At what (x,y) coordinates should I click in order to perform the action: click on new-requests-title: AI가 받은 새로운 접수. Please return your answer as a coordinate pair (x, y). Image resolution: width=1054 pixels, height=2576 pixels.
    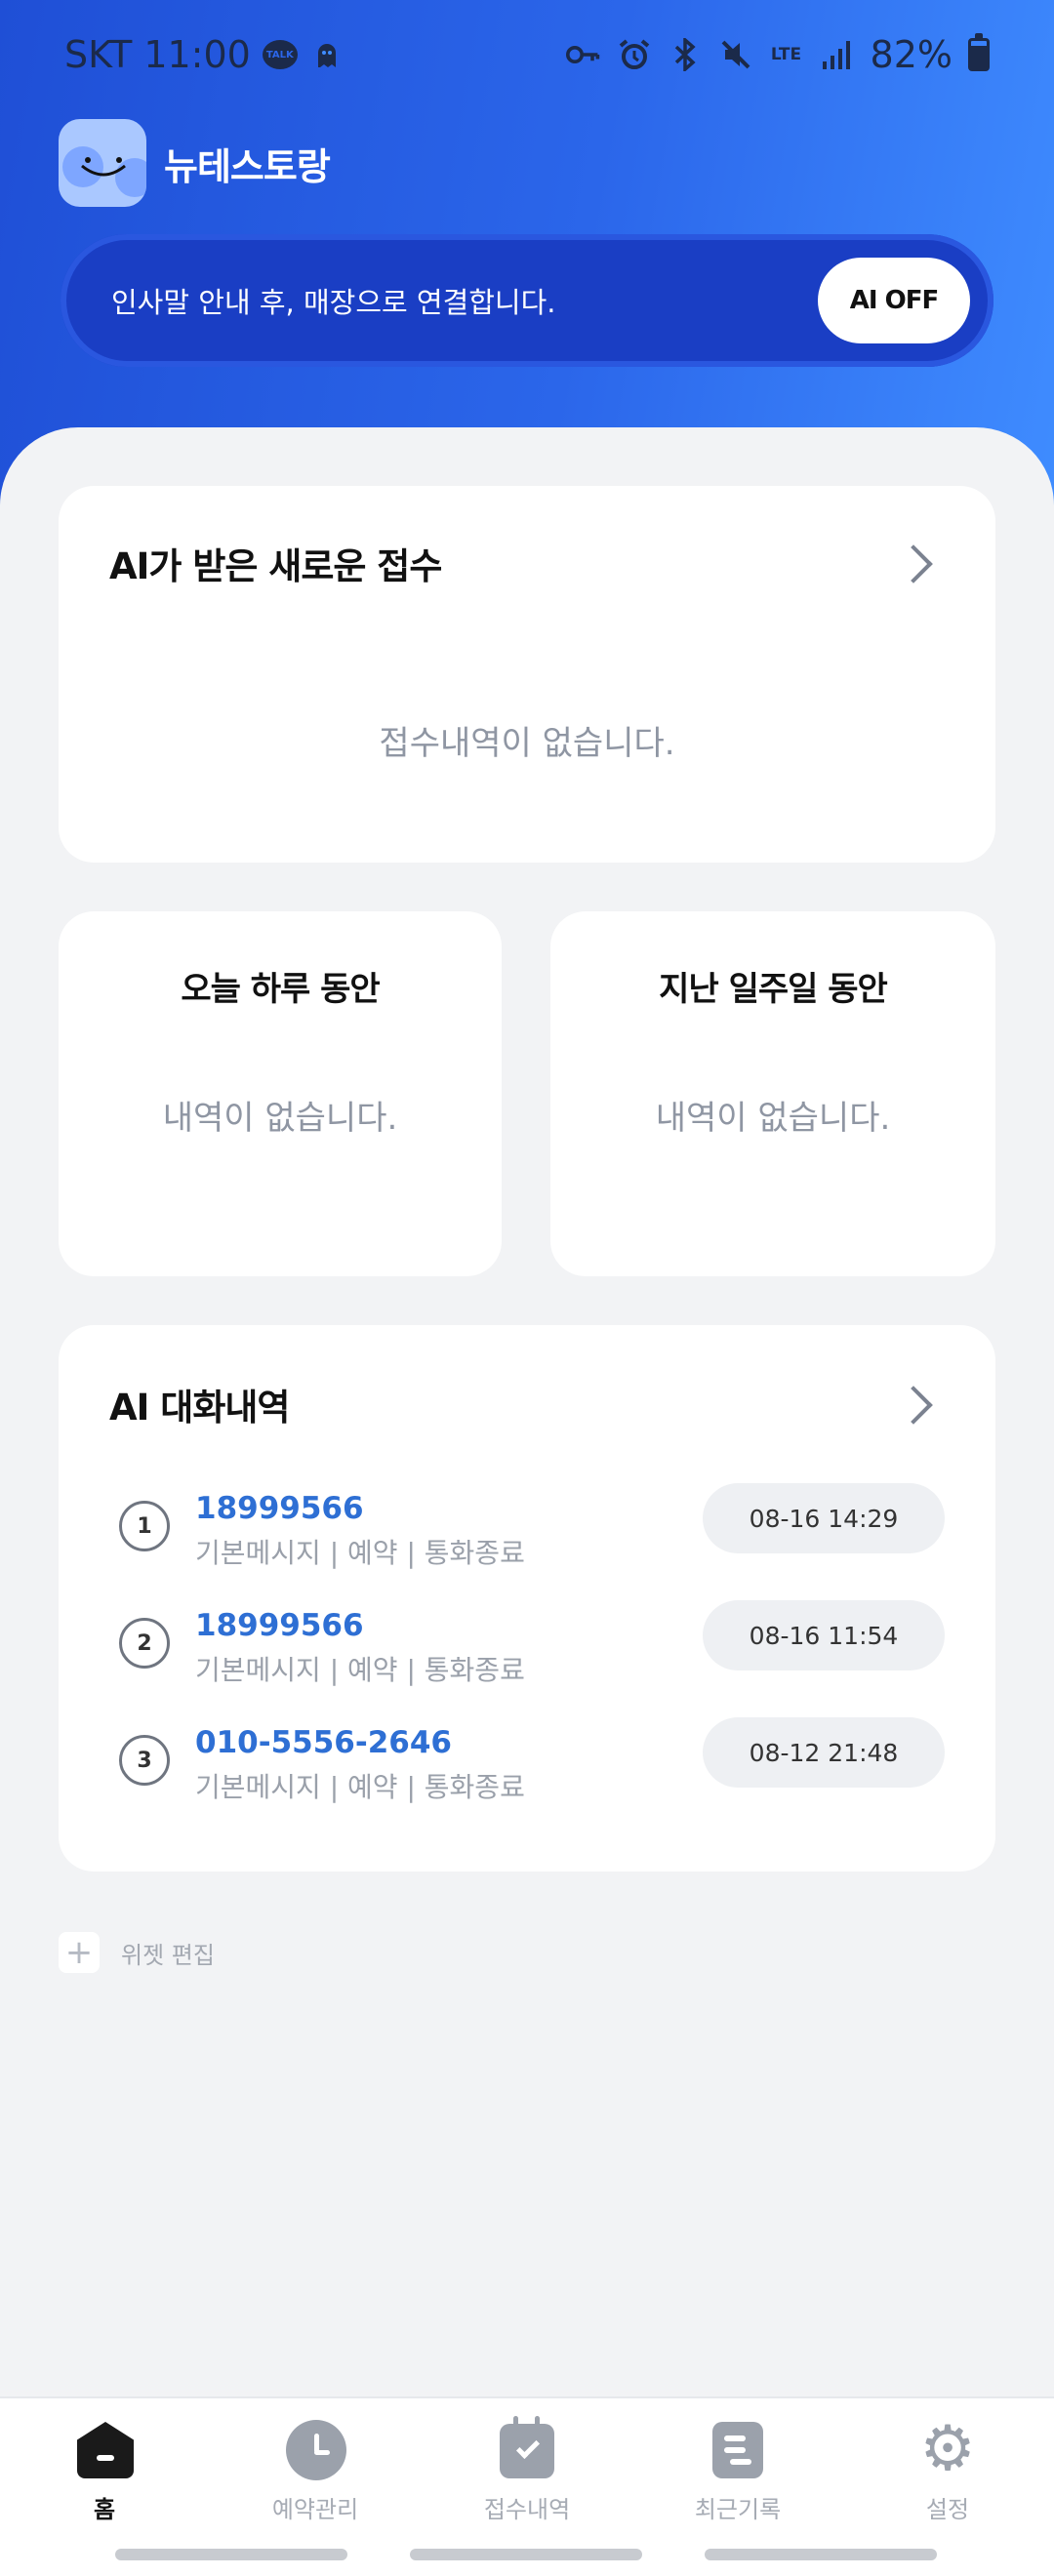
    Looking at the image, I should click on (275, 566).